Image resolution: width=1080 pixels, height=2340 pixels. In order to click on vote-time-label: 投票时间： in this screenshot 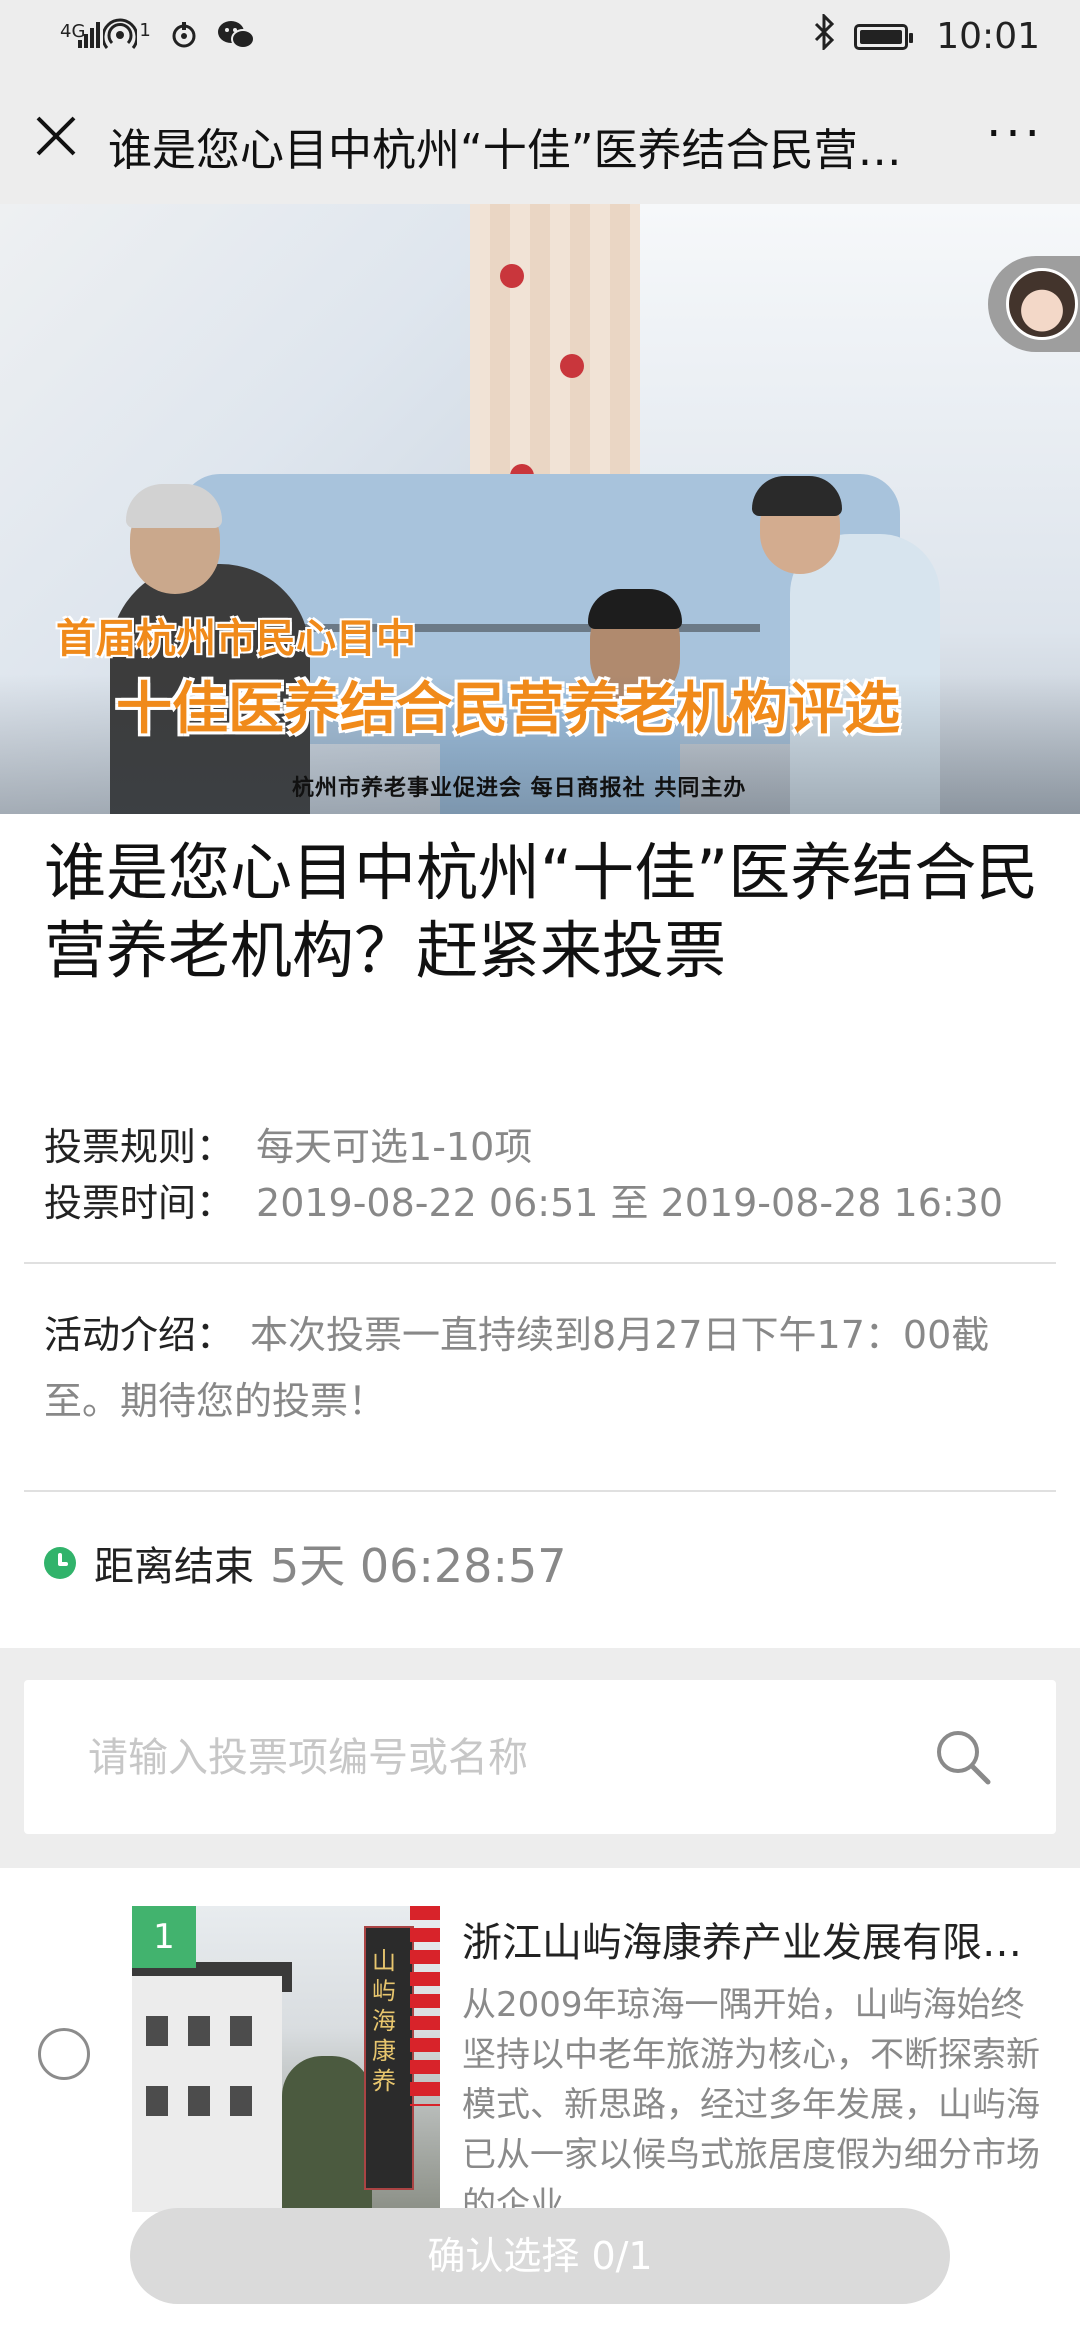, I will do `click(139, 1203)`.